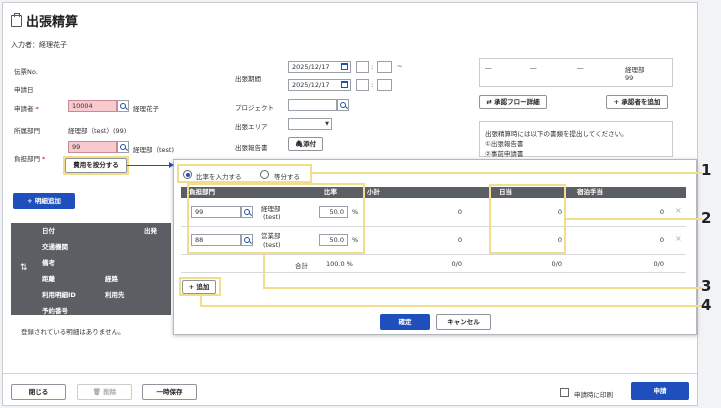 This screenshot has width=721, height=408. Describe the element at coordinates (44, 20) in the screenshot. I see `page-title: 出張精算` at that location.